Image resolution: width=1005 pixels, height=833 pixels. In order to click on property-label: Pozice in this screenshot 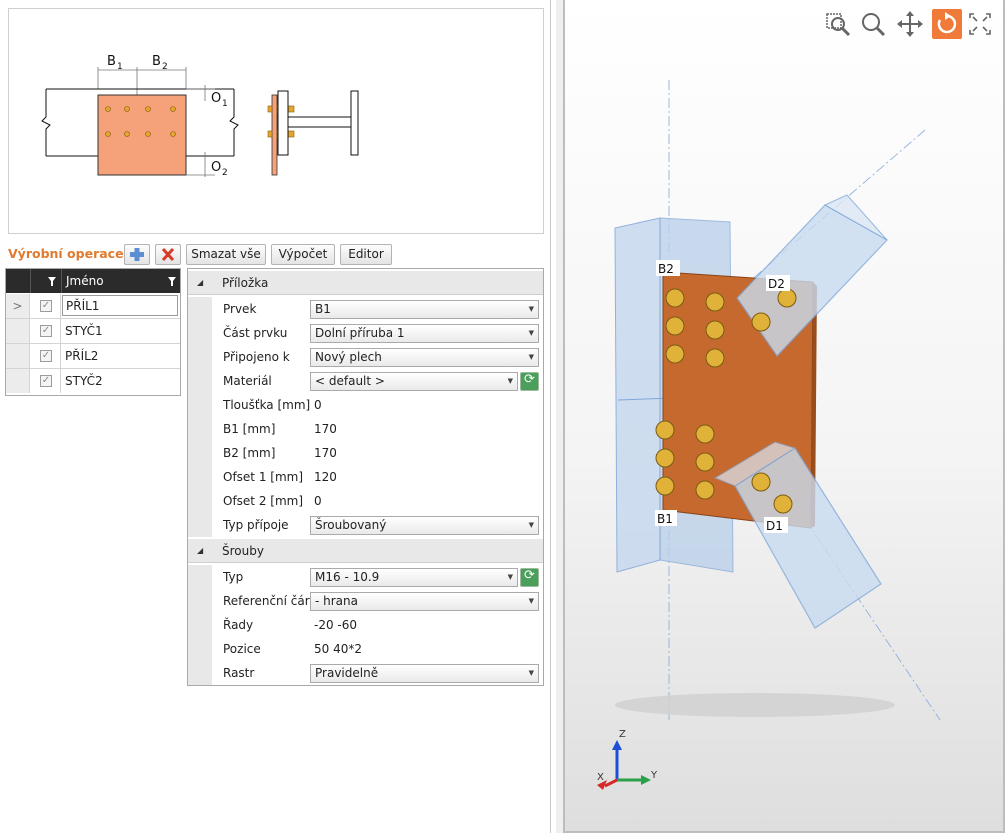, I will do `click(242, 649)`.